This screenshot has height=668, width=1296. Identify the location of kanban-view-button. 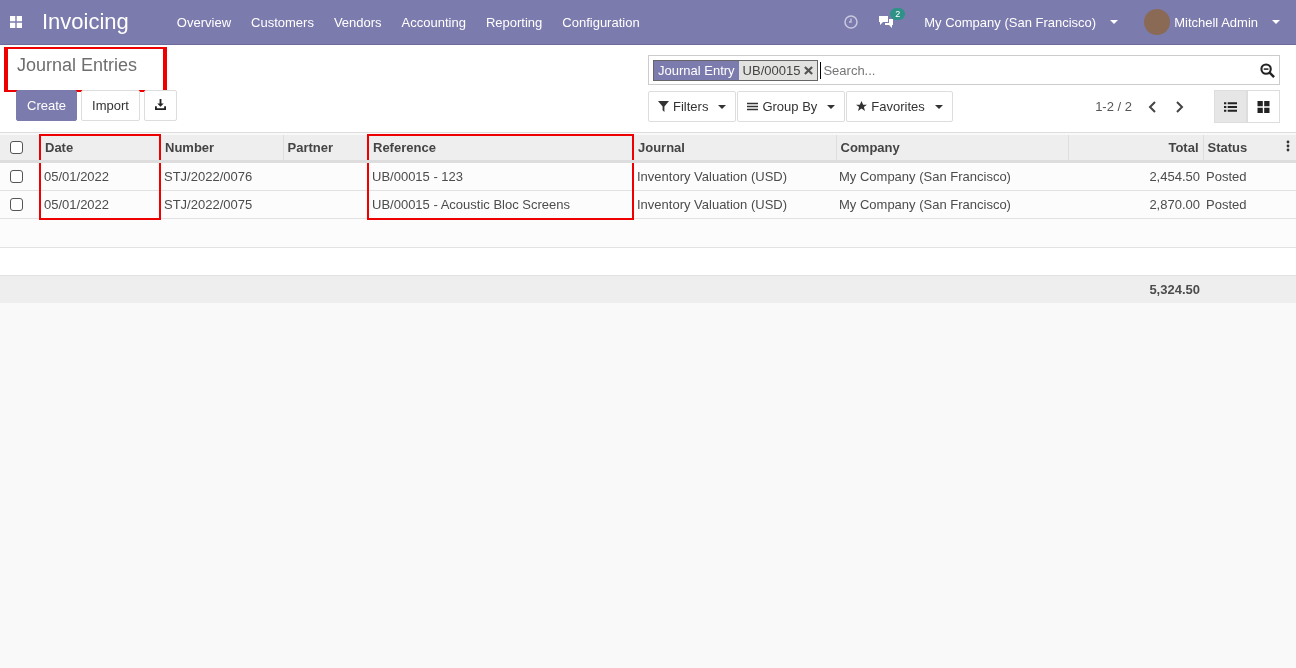
(1263, 106).